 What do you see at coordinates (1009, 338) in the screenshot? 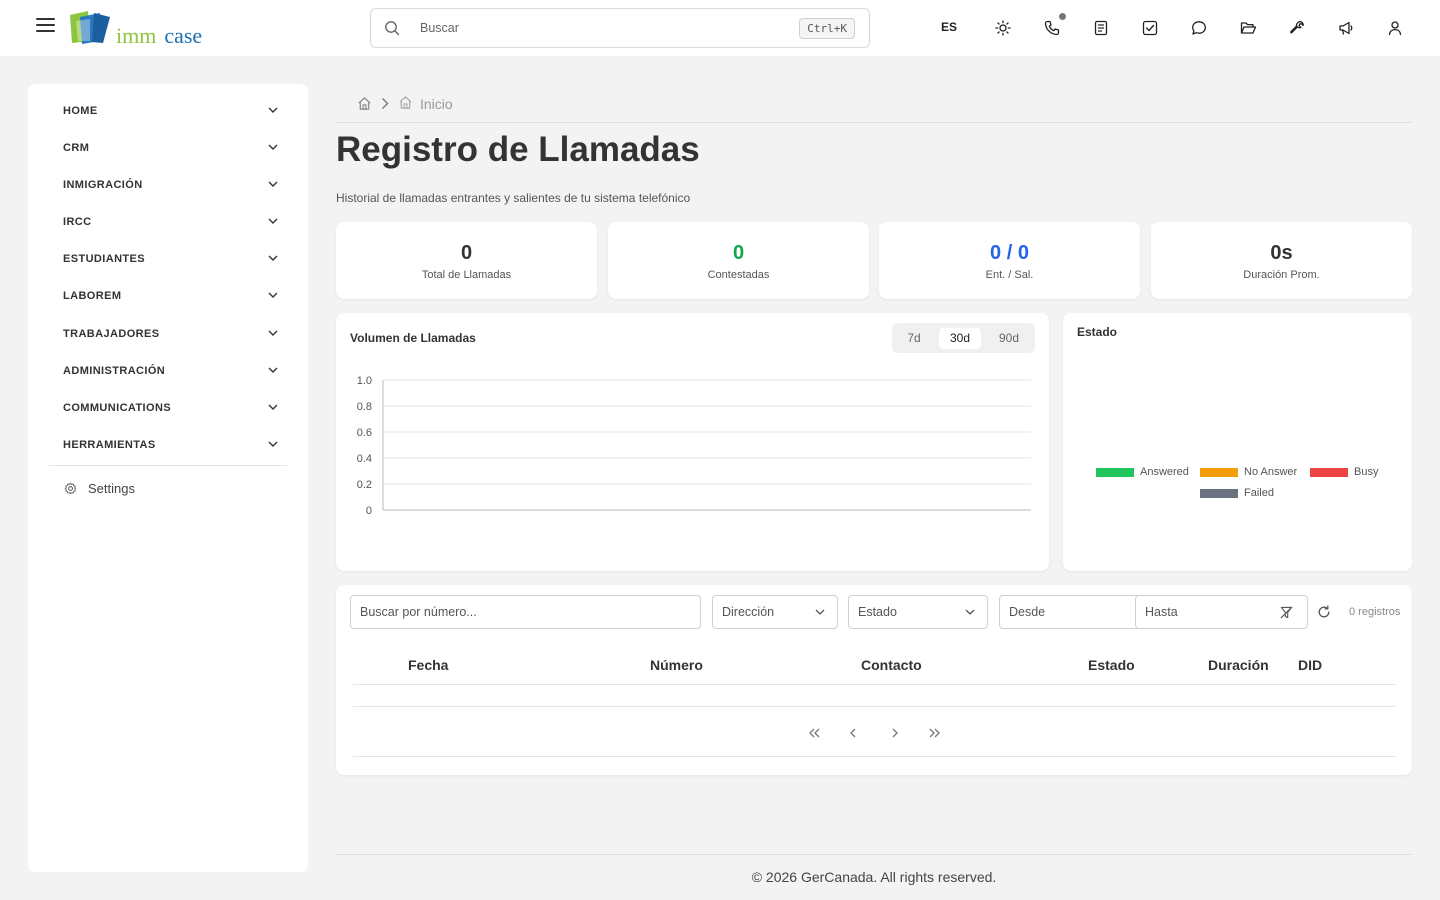
I see `range-90d-button: 90d` at bounding box center [1009, 338].